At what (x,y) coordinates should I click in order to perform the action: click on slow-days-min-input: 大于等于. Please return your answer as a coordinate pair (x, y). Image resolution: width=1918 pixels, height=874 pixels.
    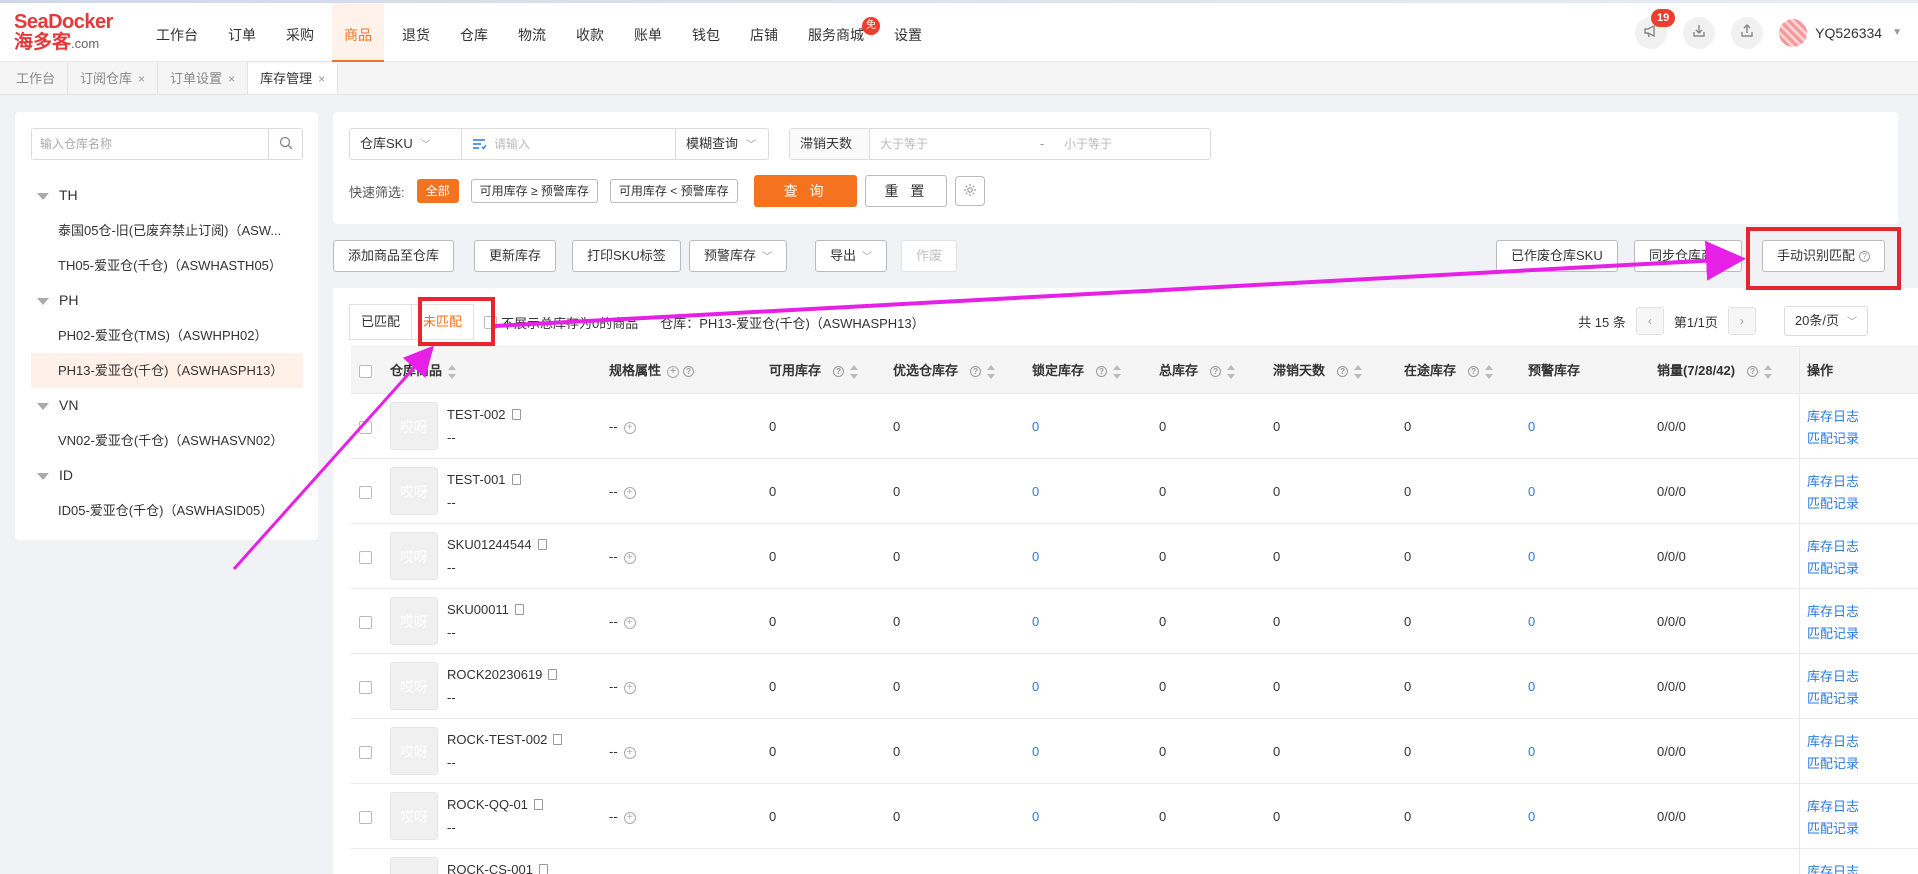
    Looking at the image, I should click on (955, 144).